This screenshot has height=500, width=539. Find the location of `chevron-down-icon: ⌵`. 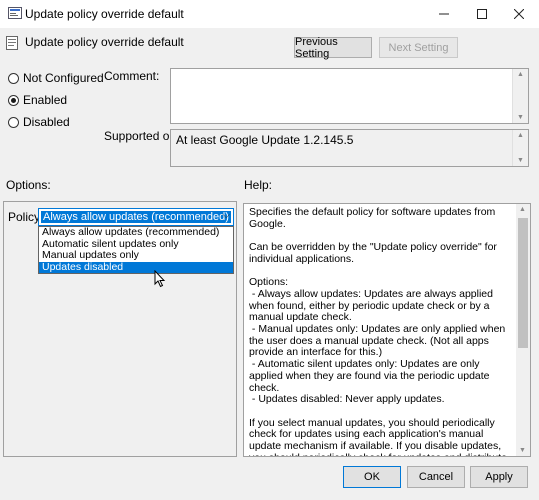

chevron-down-icon: ⌵ is located at coordinates (226, 215).